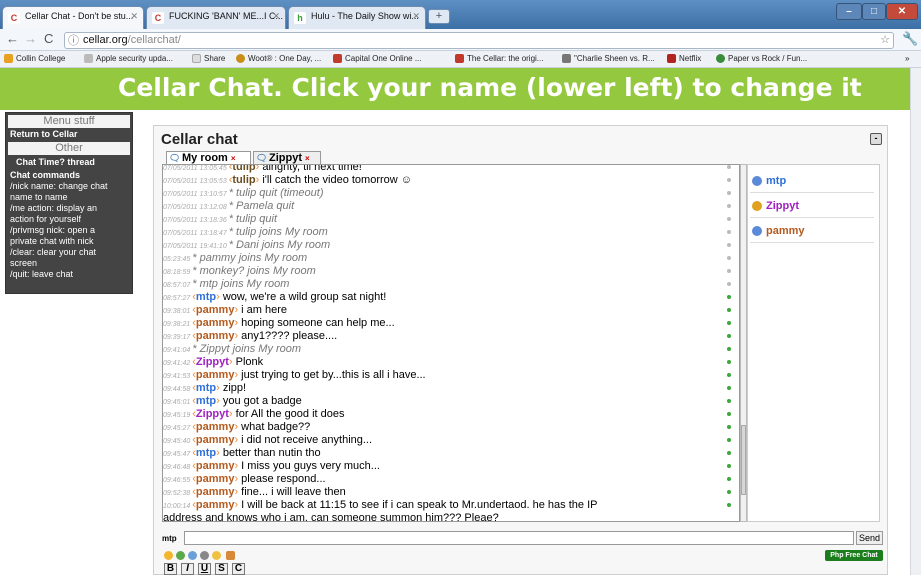 This screenshot has width=921, height=575. I want to click on strikethrough-button: S, so click(221, 569).